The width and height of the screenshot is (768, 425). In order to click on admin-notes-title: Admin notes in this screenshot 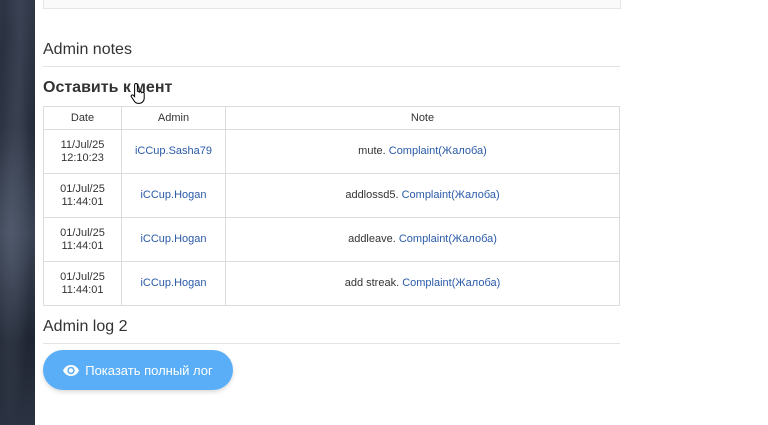, I will do `click(331, 54)`.